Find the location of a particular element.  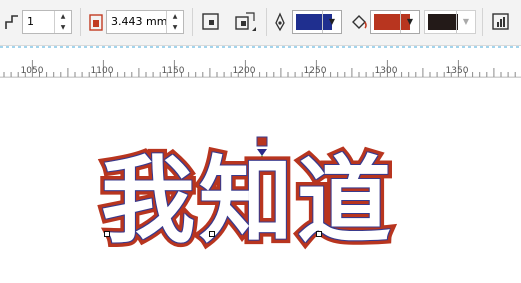

ruler-label: 1350 is located at coordinates (457, 71).